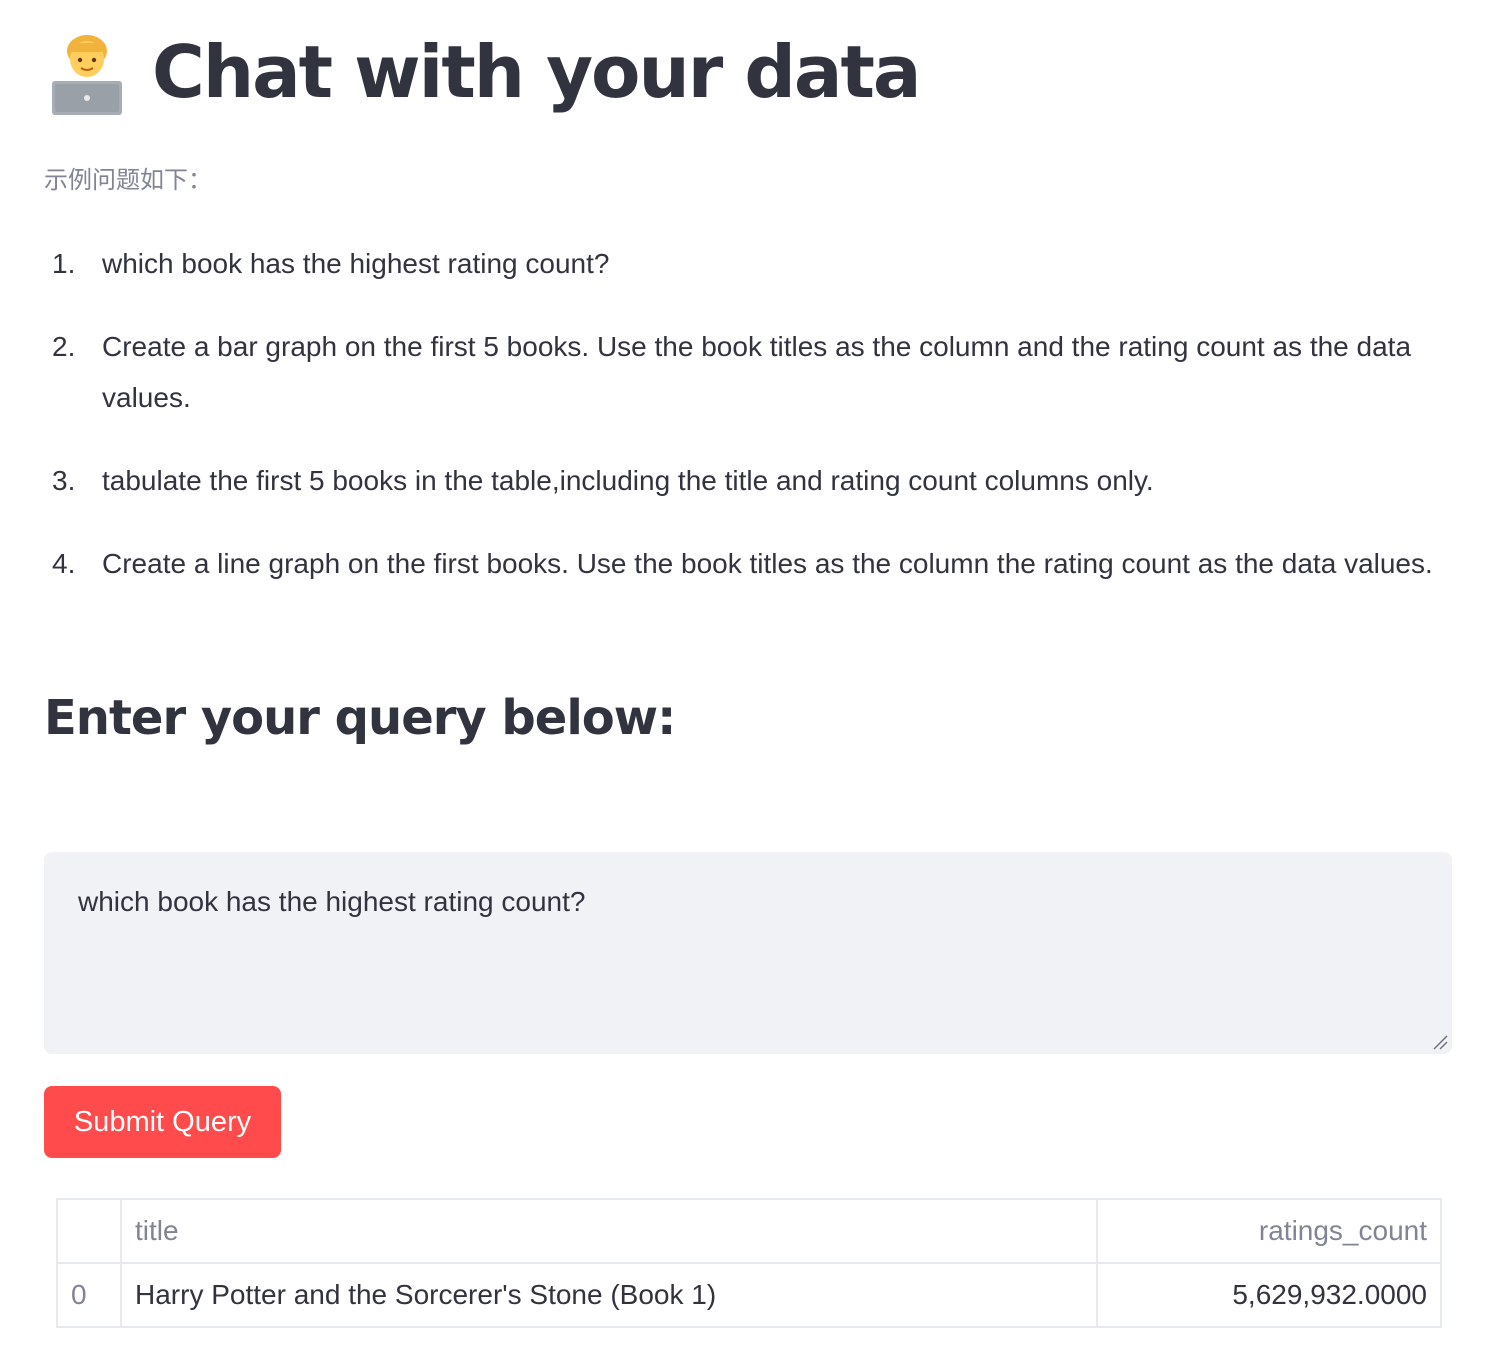  I want to click on ratings-count-cell: 5,629,932.0000, so click(1269, 1295).